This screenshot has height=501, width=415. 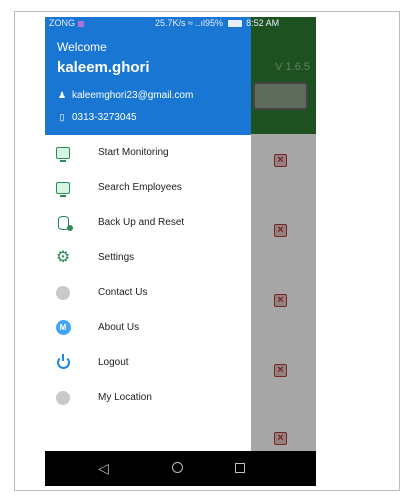 I want to click on menu-item-settings: ⚙ Settings, so click(x=148, y=257).